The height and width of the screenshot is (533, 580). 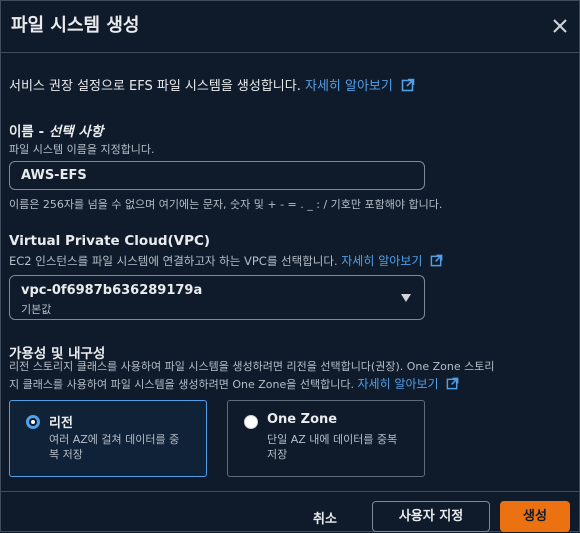 I want to click on modal-header: 파일 시스템 생성, so click(x=290, y=27).